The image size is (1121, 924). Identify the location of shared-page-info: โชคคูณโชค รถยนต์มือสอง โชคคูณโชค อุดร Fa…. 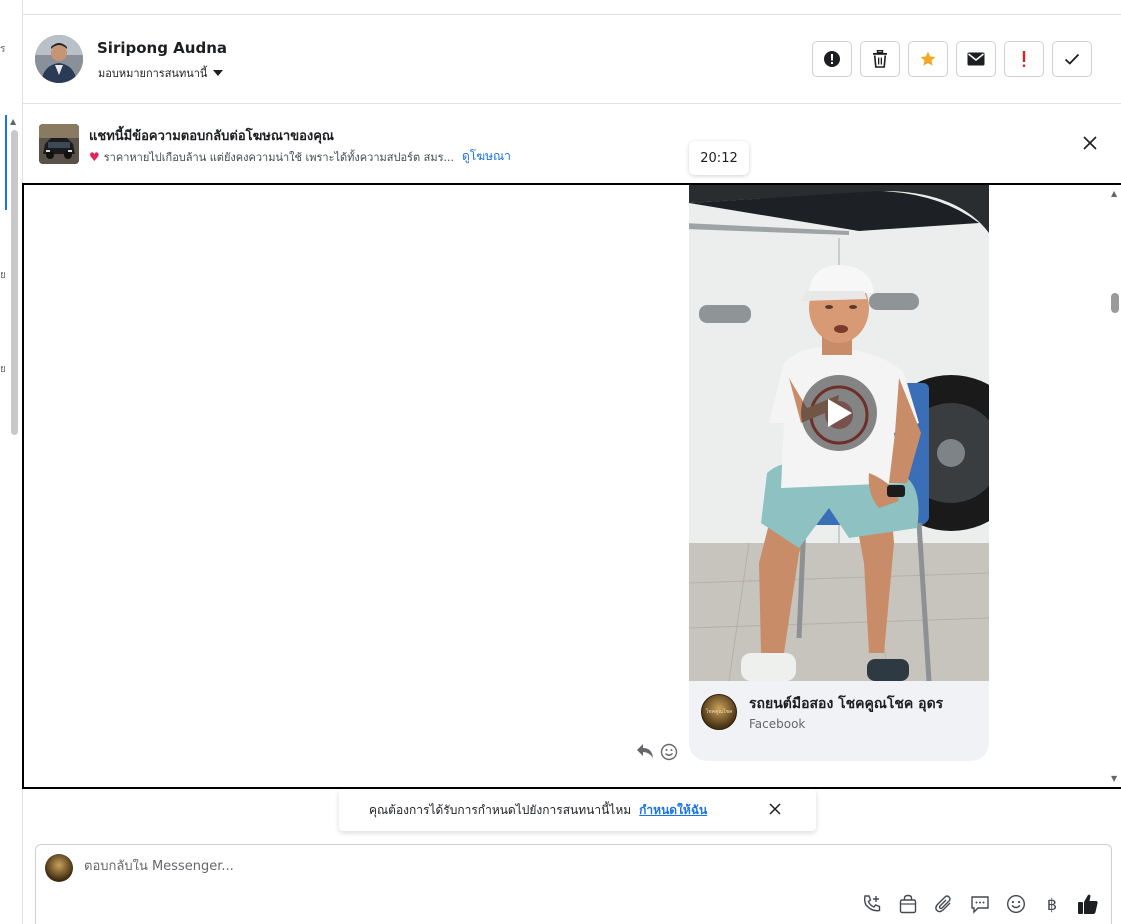
(822, 712).